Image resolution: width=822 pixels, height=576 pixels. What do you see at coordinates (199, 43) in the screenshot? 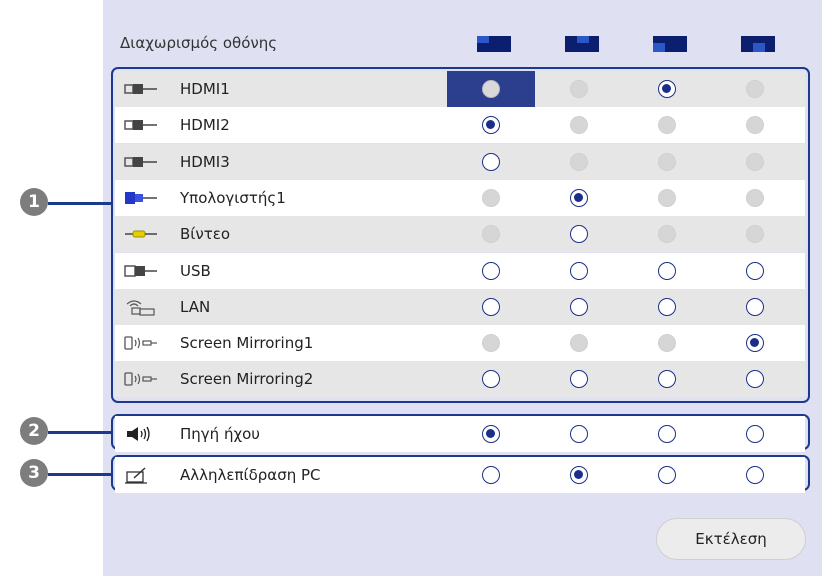
I see `page-title: Διαχωρισμός οθόνης` at bounding box center [199, 43].